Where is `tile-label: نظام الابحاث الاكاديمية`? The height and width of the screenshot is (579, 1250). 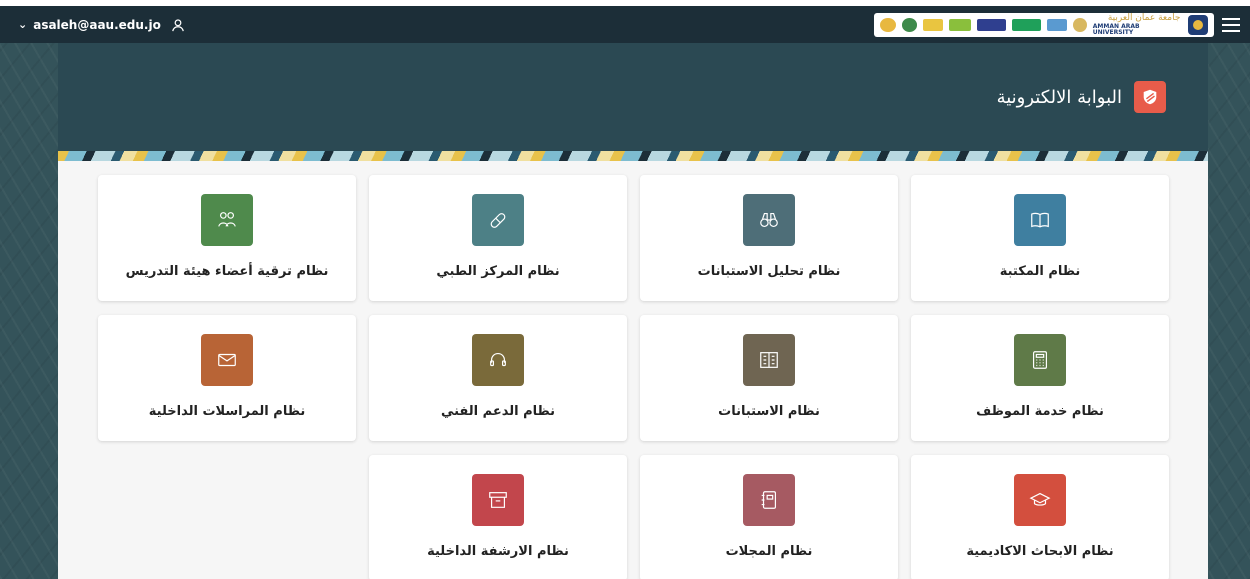 tile-label: نظام الابحاث الاكاديمية is located at coordinates (1040, 551).